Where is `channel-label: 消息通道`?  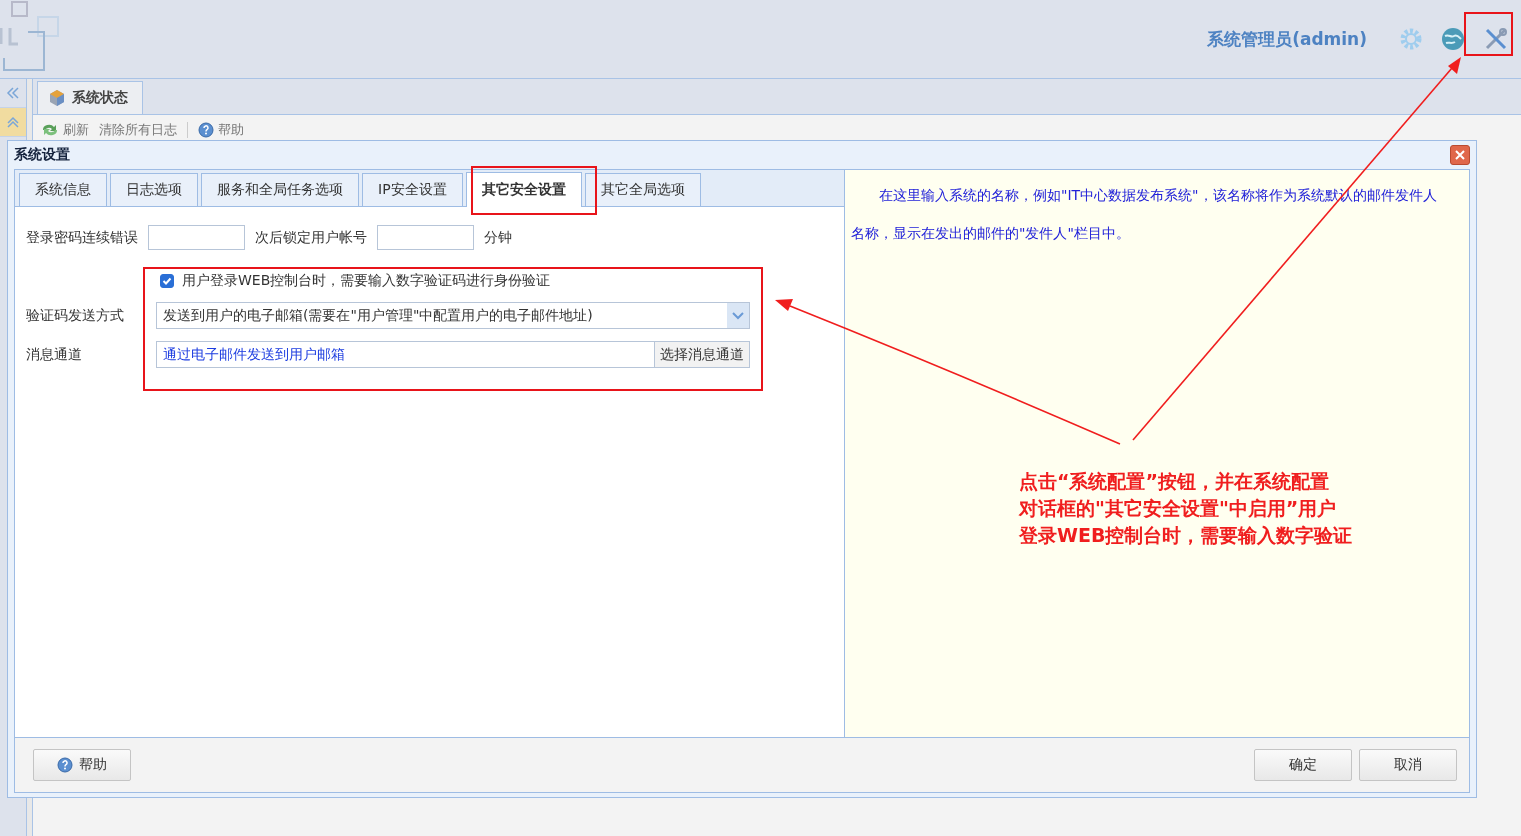 channel-label: 消息通道 is located at coordinates (54, 354).